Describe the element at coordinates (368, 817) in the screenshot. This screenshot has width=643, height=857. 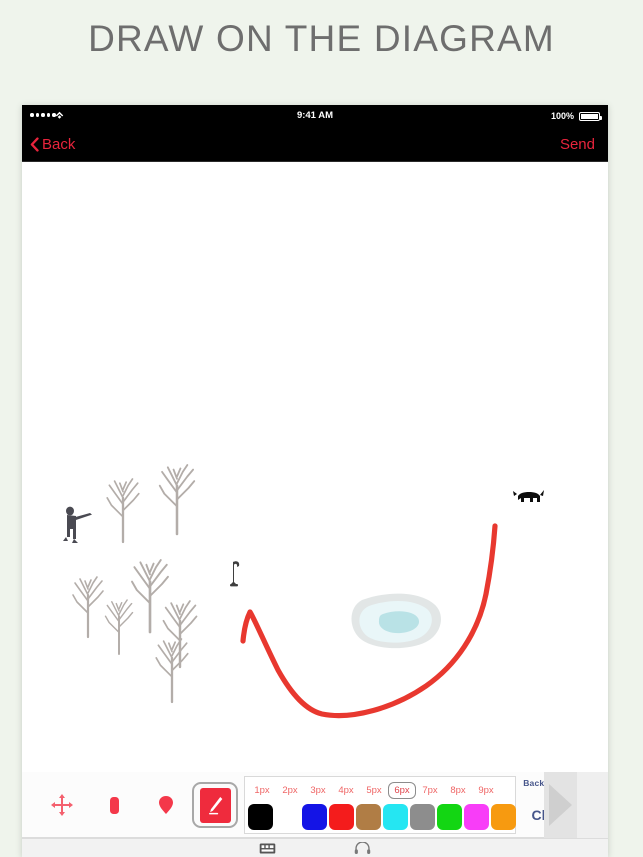
I see `color-swatch-brown` at that location.